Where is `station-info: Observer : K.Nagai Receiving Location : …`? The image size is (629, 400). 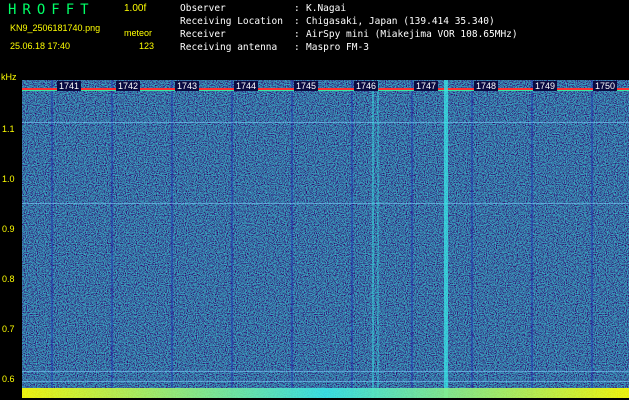 station-info: Observer : K.Nagai Receiving Location : … is located at coordinates (349, 28).